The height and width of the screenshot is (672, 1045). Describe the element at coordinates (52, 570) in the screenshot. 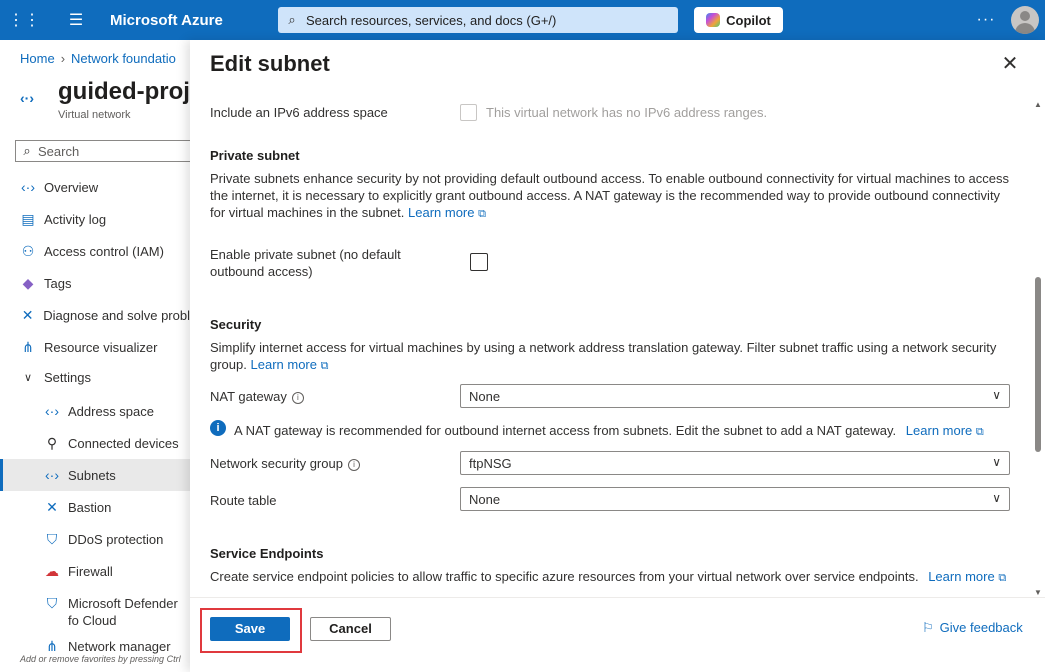

I see `firewall-icon: ☁` at that location.